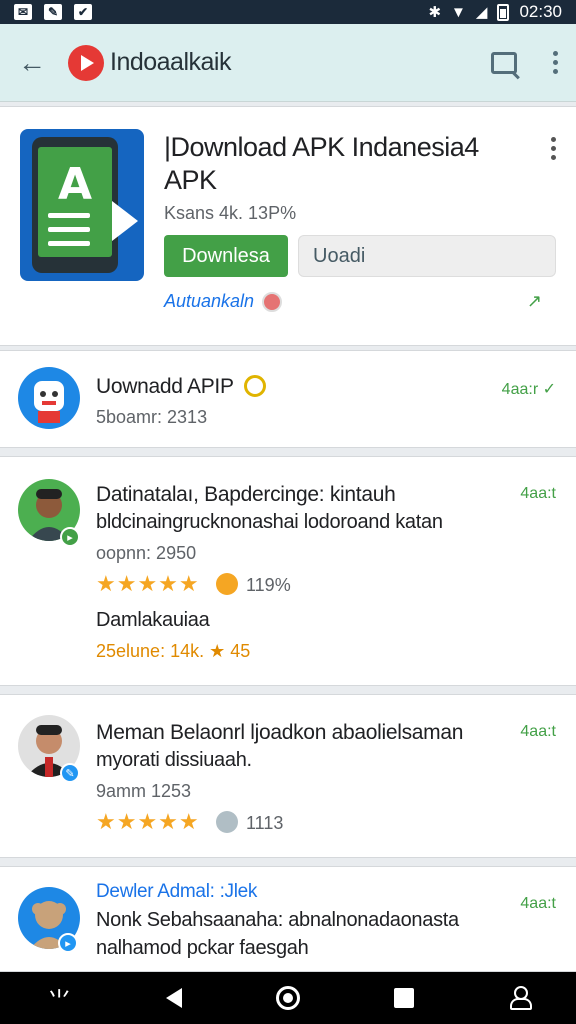 The width and height of the screenshot is (576, 1024). What do you see at coordinates (555, 62) in the screenshot?
I see `overflow-menu-icon` at bounding box center [555, 62].